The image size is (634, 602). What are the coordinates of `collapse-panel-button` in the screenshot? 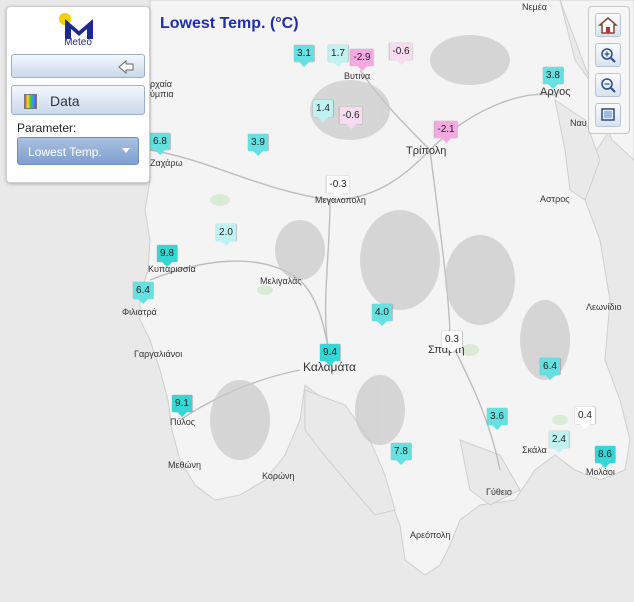 It's located at (78, 66).